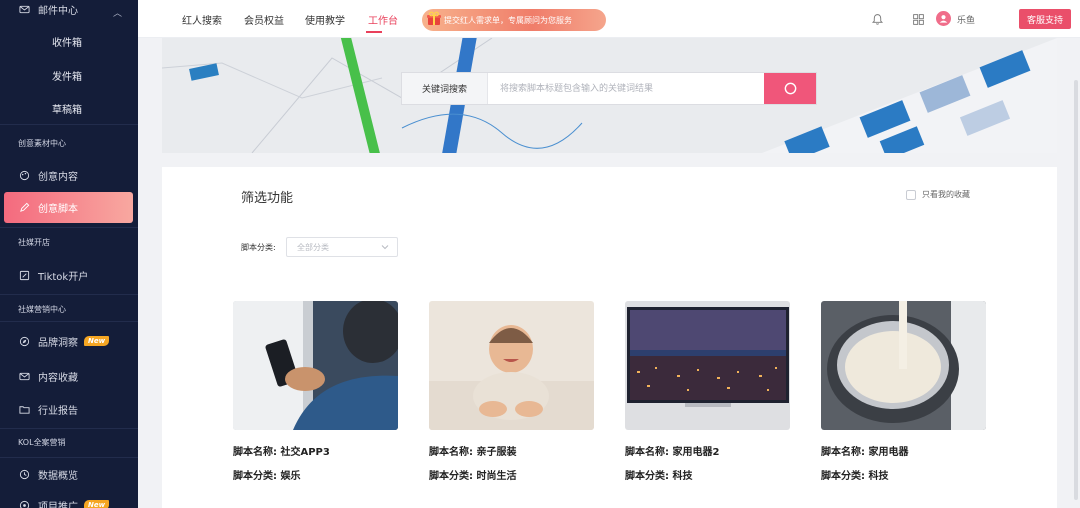  What do you see at coordinates (313, 247) in the screenshot?
I see `category-placeholder: 全部分类` at bounding box center [313, 247].